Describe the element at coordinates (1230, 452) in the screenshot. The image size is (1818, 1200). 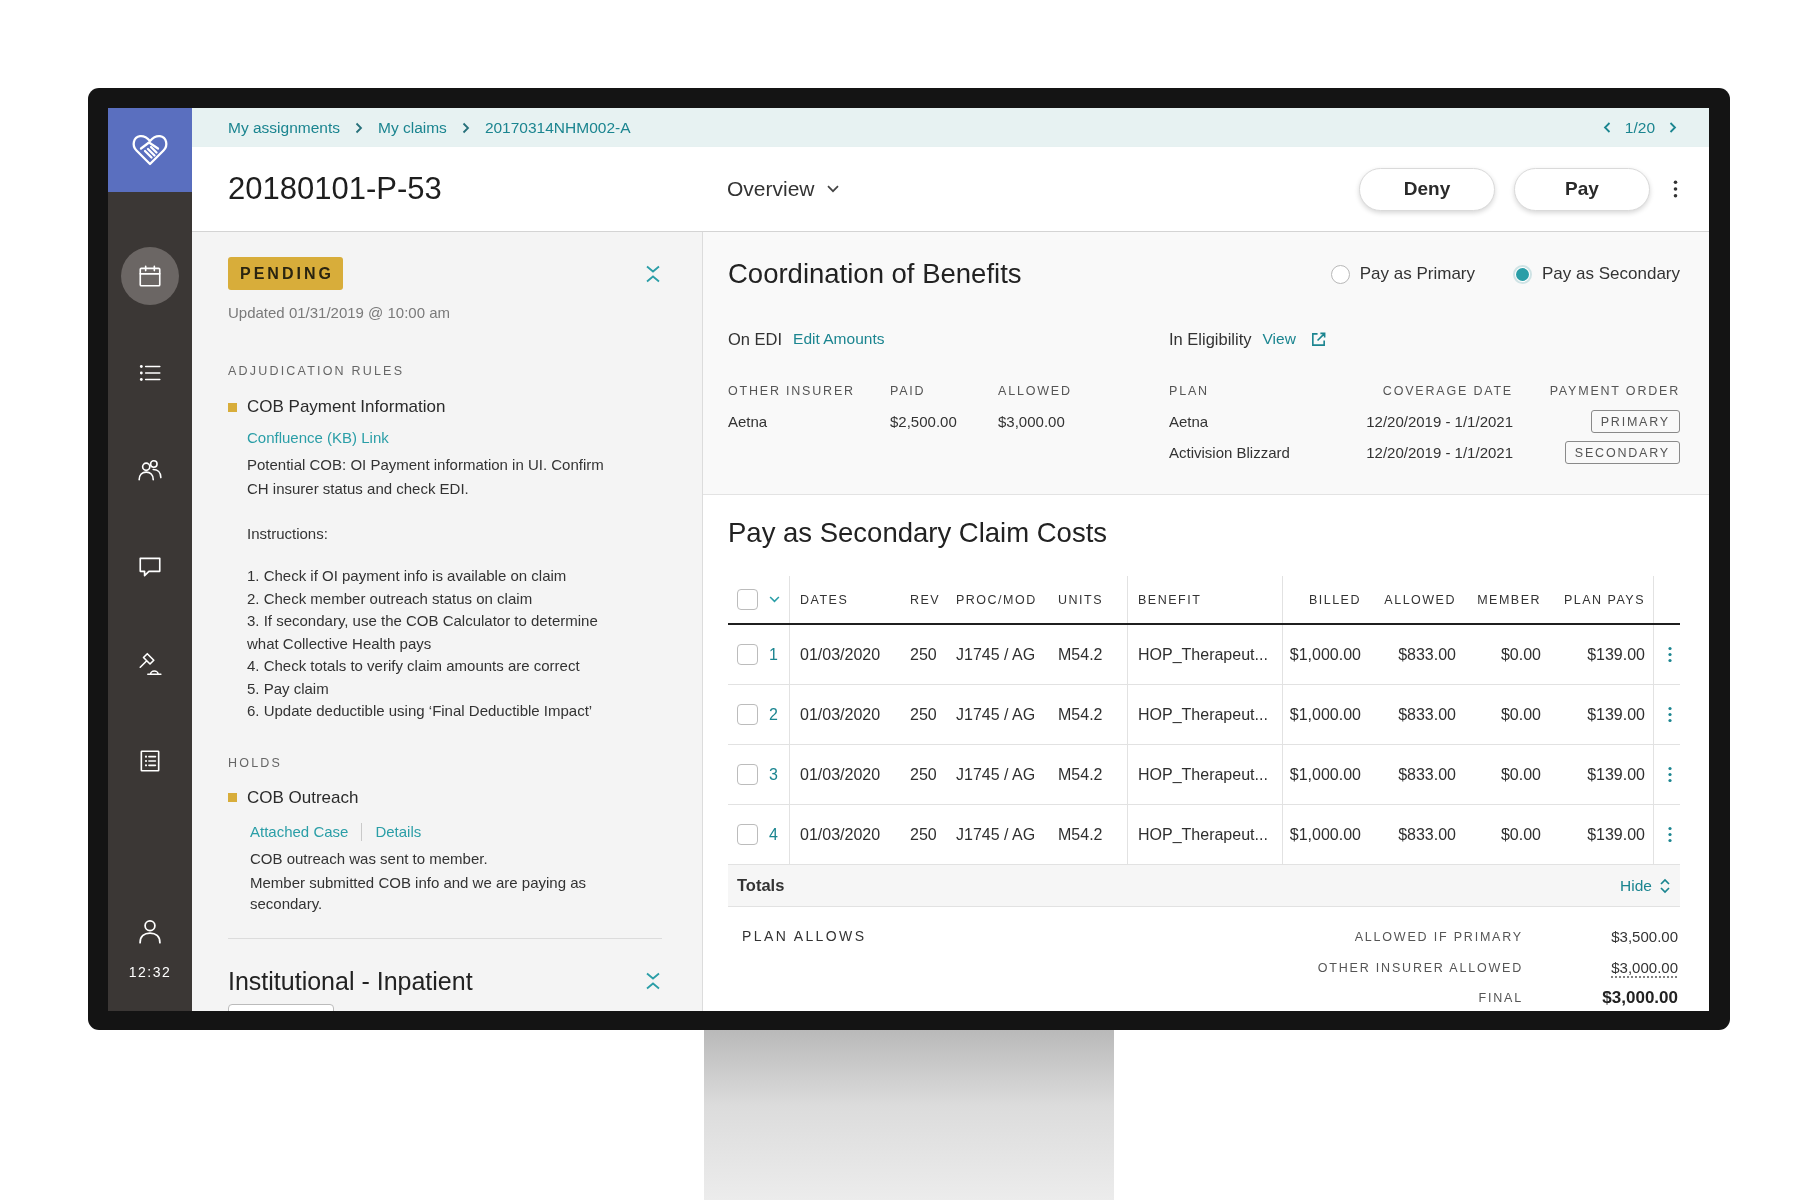
I see `table-cell-text: Activision Blizzard` at that location.